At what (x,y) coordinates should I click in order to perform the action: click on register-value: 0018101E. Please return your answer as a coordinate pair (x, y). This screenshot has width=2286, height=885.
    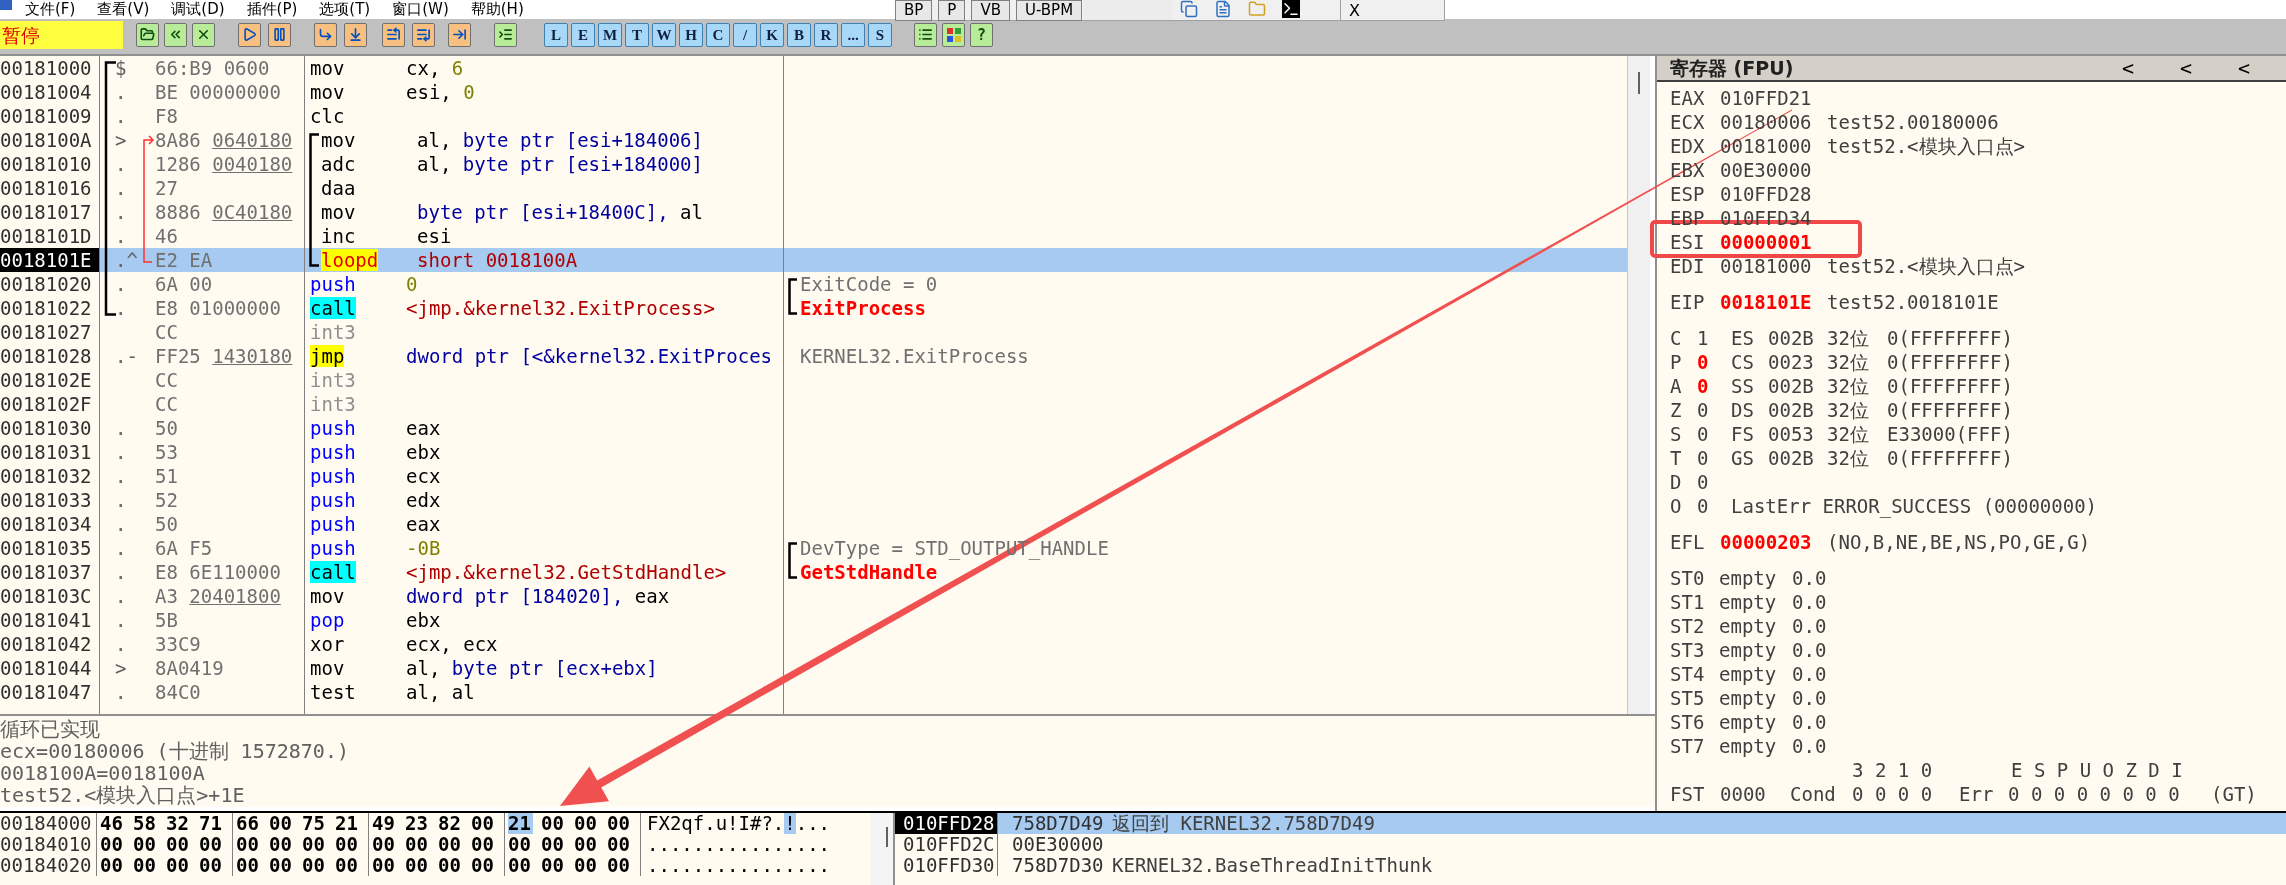
    Looking at the image, I should click on (1773, 302).